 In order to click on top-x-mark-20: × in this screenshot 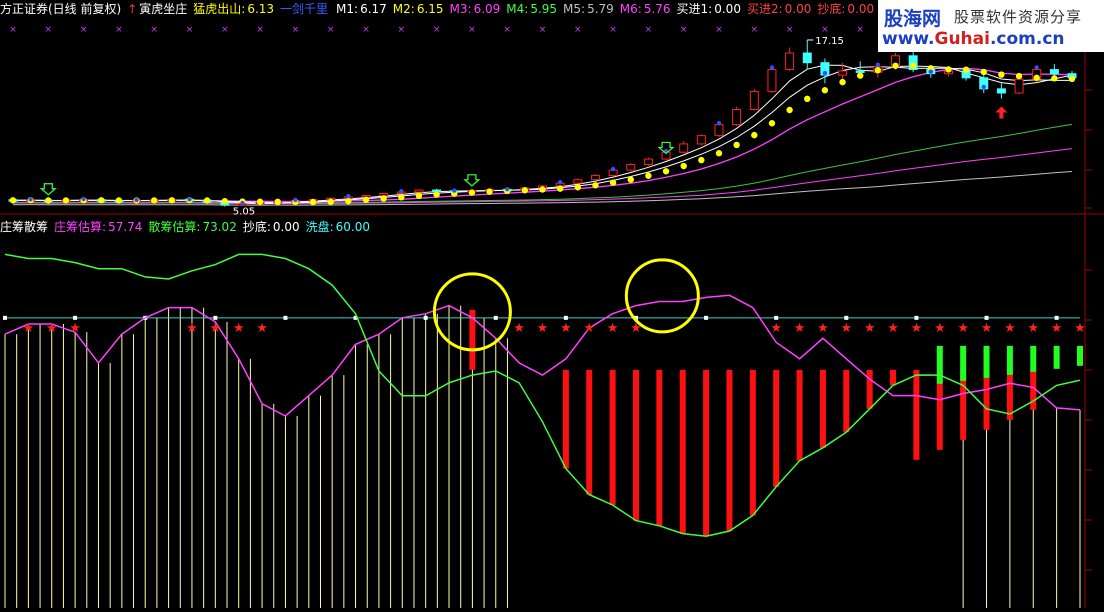, I will do `click(366, 30)`.